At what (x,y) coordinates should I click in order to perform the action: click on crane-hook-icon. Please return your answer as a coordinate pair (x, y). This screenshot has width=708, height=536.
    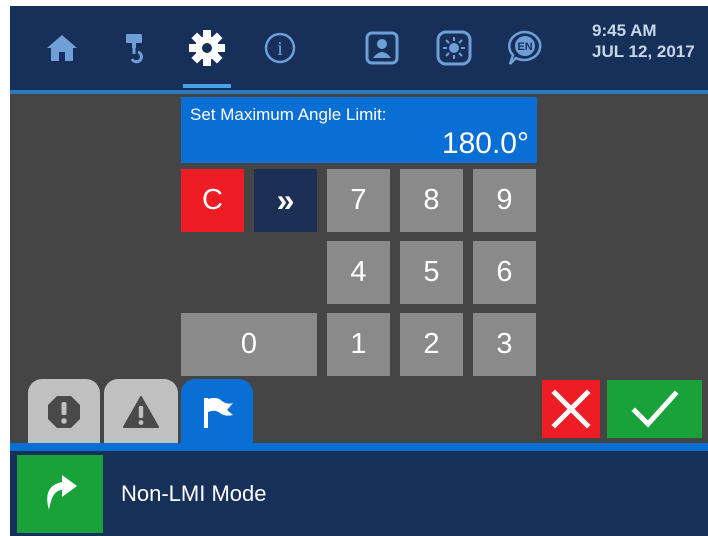
    Looking at the image, I should click on (134, 48).